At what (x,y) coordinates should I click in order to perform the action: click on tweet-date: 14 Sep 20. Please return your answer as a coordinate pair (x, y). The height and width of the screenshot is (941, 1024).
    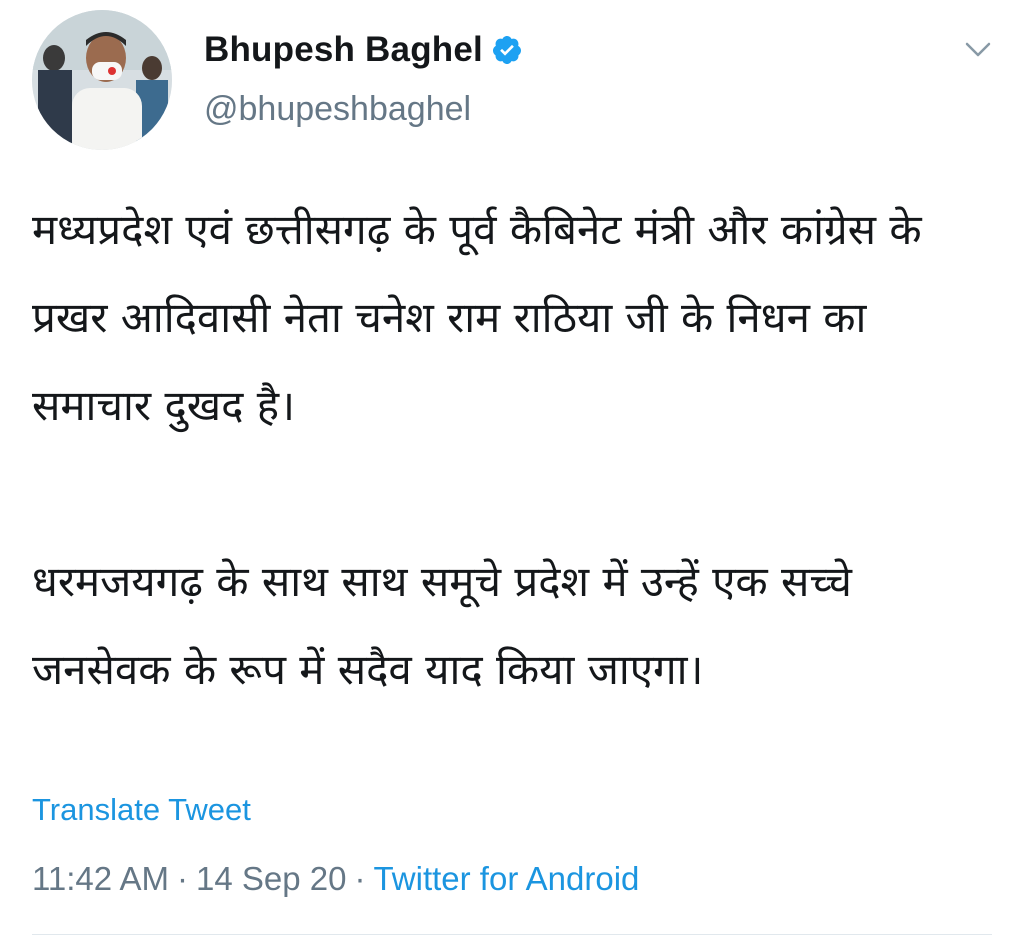
    Looking at the image, I should click on (271, 878).